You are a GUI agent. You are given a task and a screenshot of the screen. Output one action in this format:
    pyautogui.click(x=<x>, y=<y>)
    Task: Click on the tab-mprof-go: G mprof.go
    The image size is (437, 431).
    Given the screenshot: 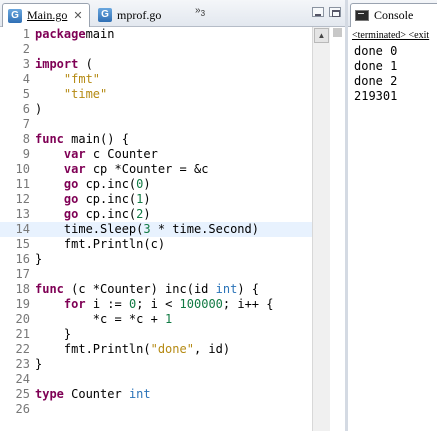 What is the action you would take?
    pyautogui.click(x=142, y=15)
    